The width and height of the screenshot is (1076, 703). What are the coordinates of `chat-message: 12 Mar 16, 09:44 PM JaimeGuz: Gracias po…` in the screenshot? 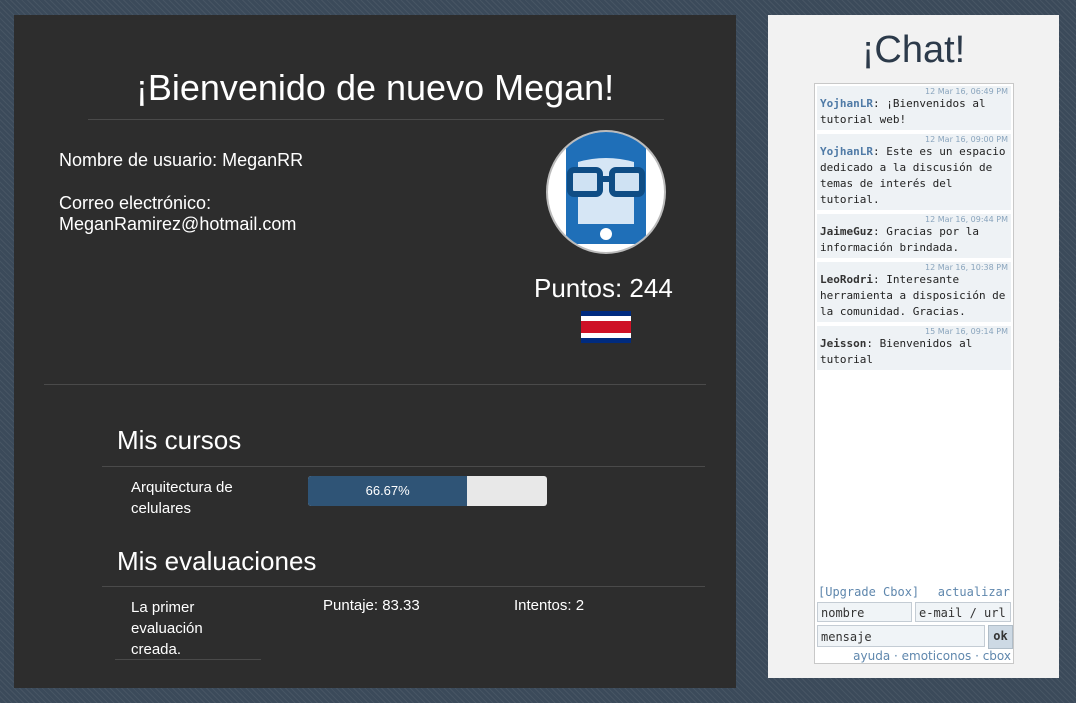 It's located at (914, 236).